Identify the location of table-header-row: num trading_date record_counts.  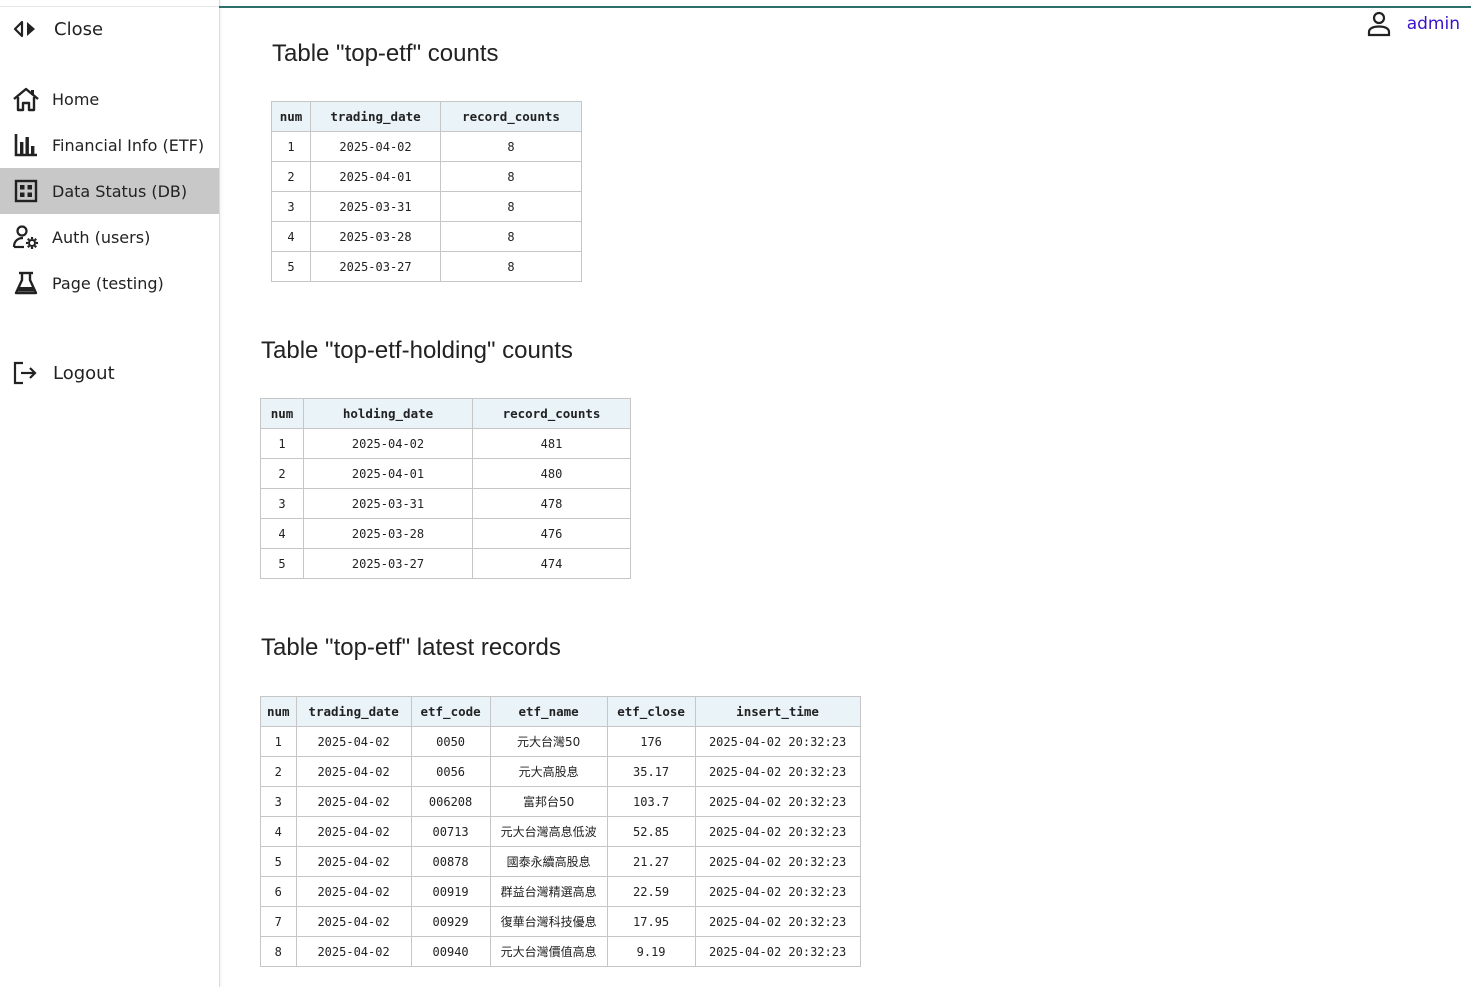
(426, 116).